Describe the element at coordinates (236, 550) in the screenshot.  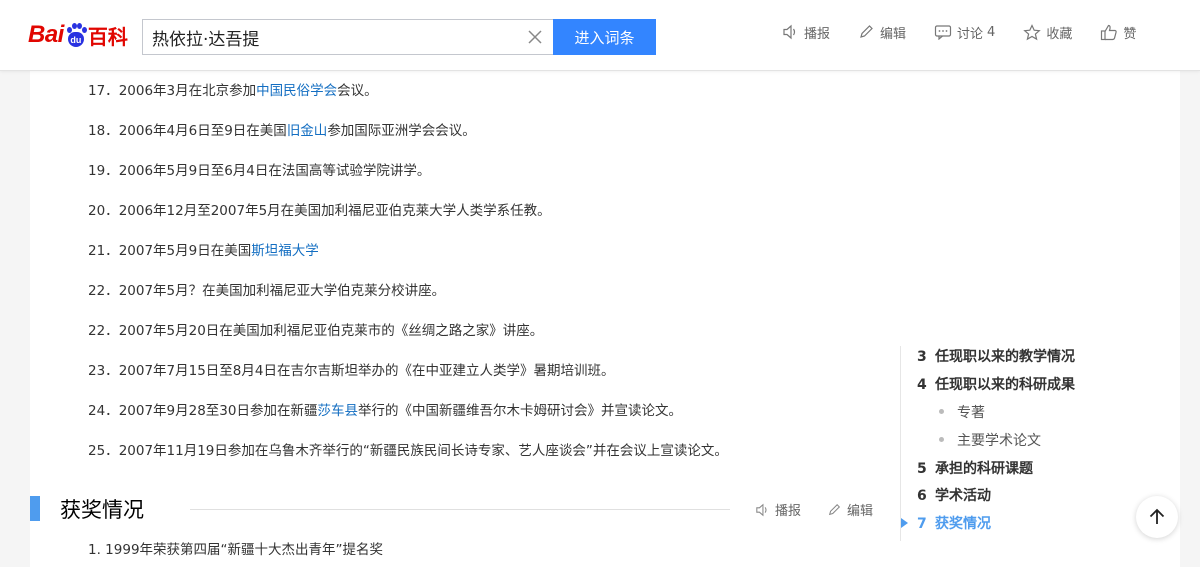
I see `award-item: 1. 1999年荣获第四届“新疆十大杰出青年”提名奖` at that location.